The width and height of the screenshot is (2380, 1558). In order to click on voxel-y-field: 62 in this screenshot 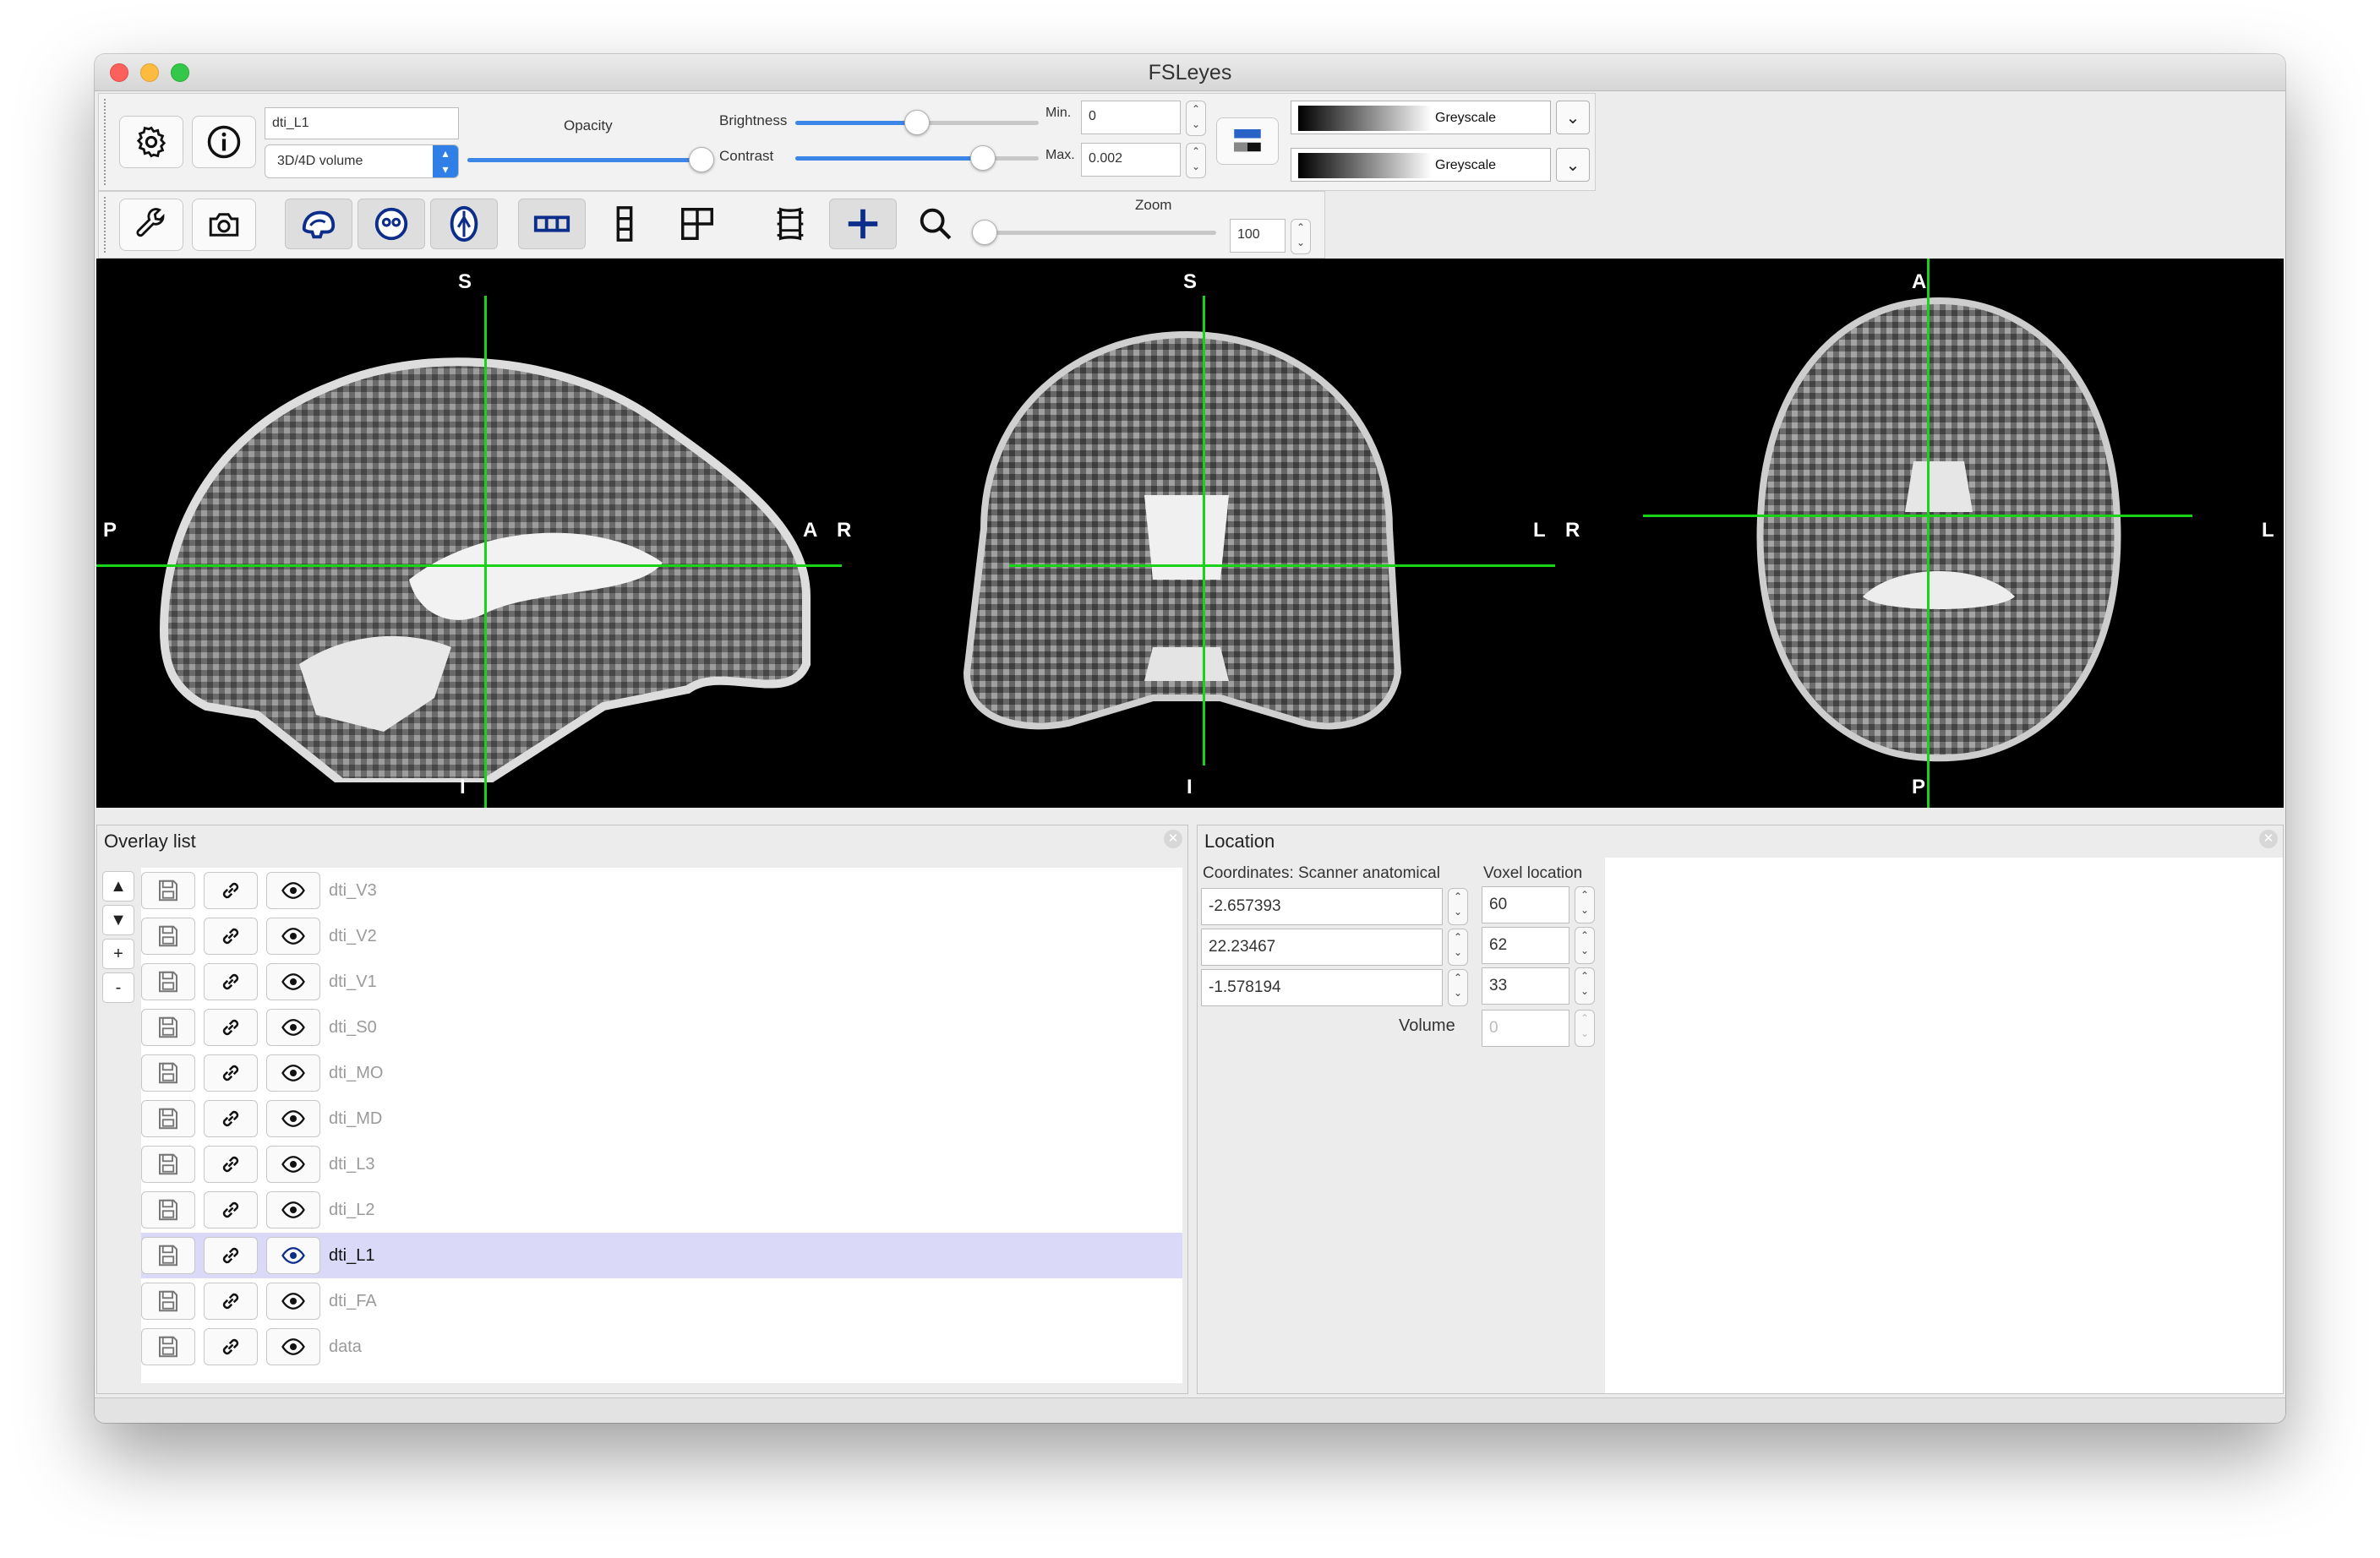, I will do `click(1526, 945)`.